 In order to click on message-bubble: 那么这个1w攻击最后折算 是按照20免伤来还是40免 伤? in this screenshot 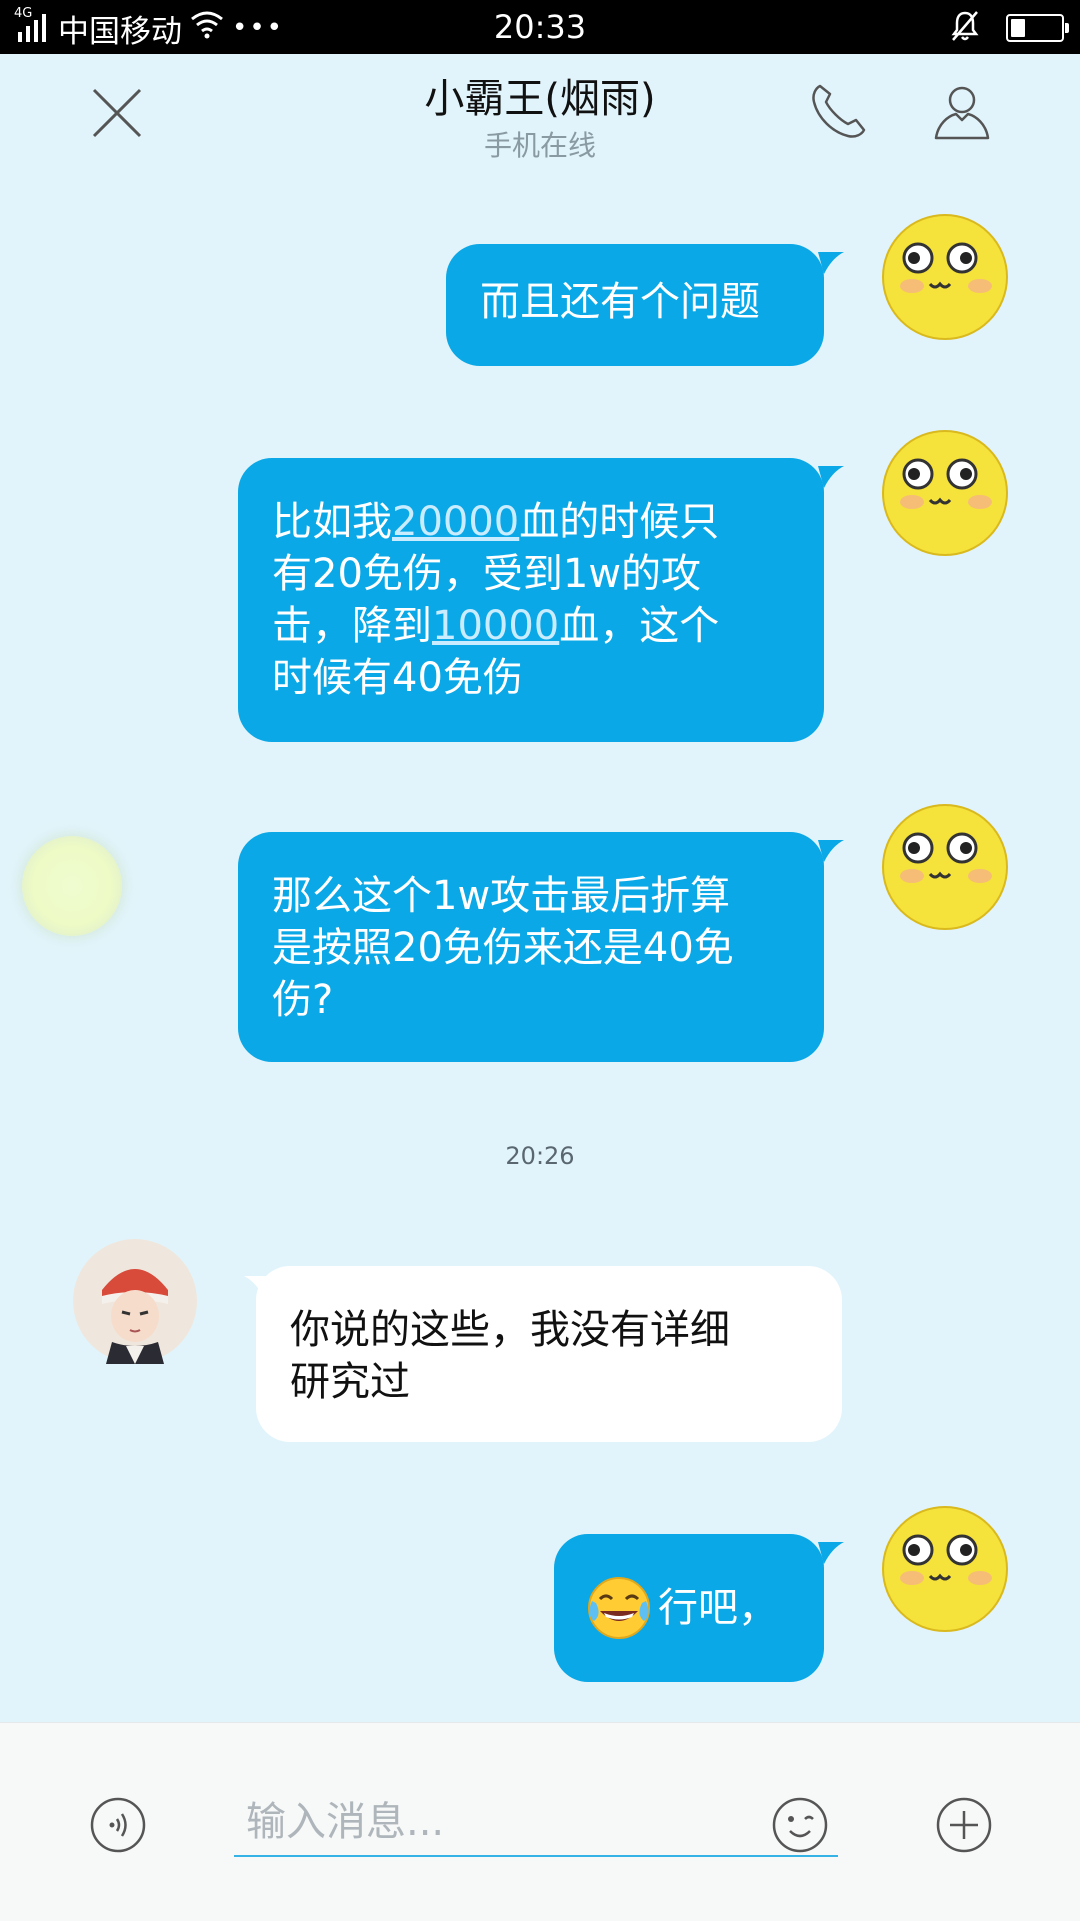, I will do `click(531, 947)`.